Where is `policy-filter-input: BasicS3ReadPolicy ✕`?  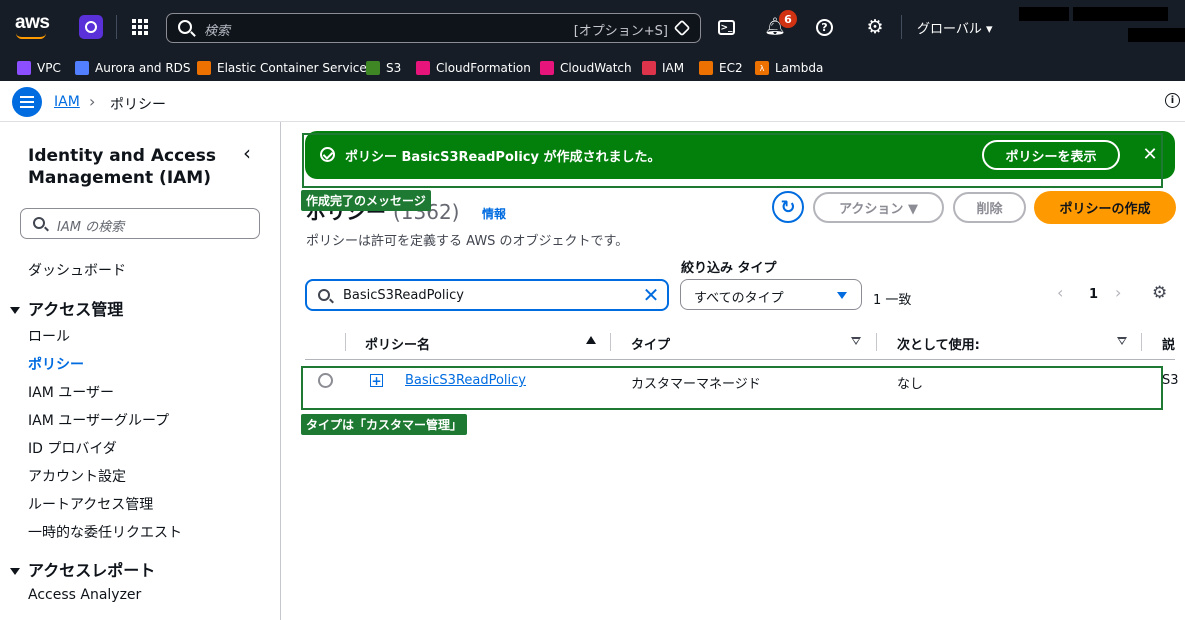
policy-filter-input: BasicS3ReadPolicy ✕ is located at coordinates (487, 295).